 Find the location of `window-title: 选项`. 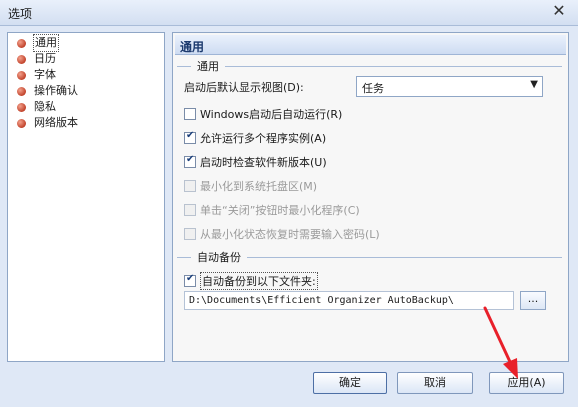

window-title: 选项 is located at coordinates (20, 14).